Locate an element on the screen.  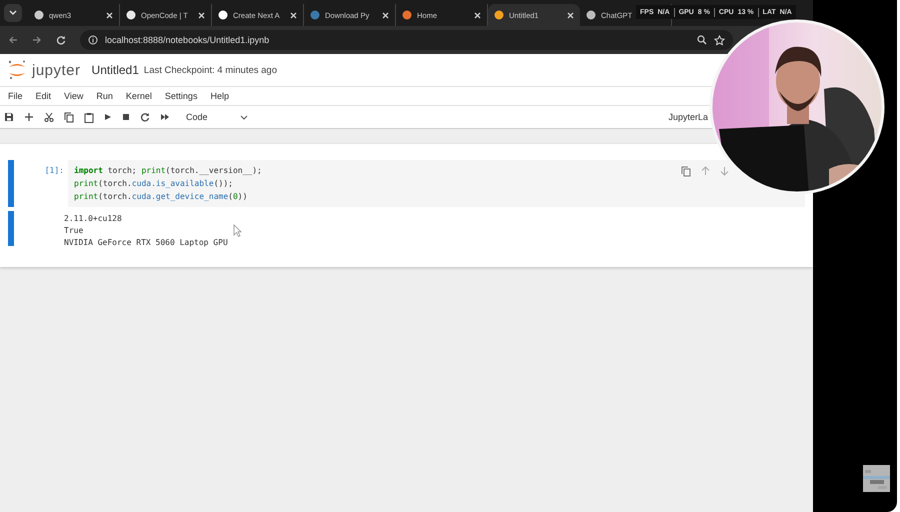
output-line: NVIDIA GeForce RTX 5060 Laptop GPU is located at coordinates (146, 243).